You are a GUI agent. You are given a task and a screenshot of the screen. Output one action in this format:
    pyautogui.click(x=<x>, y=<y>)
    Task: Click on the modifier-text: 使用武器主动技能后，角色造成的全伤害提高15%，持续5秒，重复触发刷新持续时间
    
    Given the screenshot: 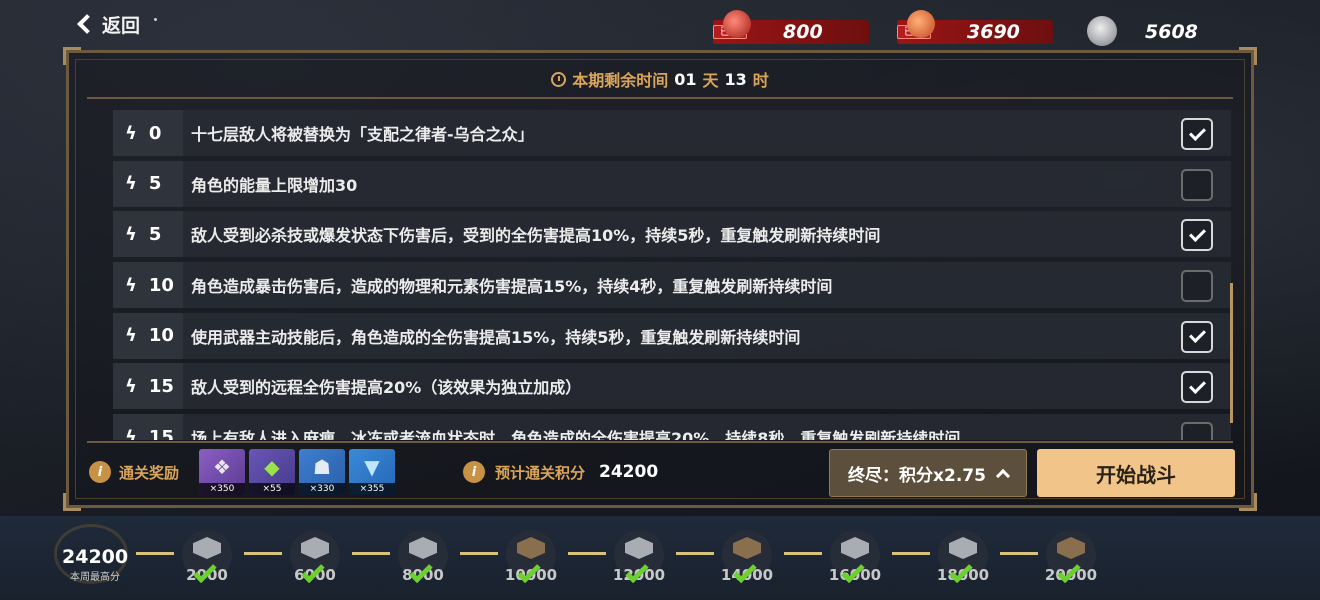 What is the action you would take?
    pyautogui.click(x=496, y=337)
    